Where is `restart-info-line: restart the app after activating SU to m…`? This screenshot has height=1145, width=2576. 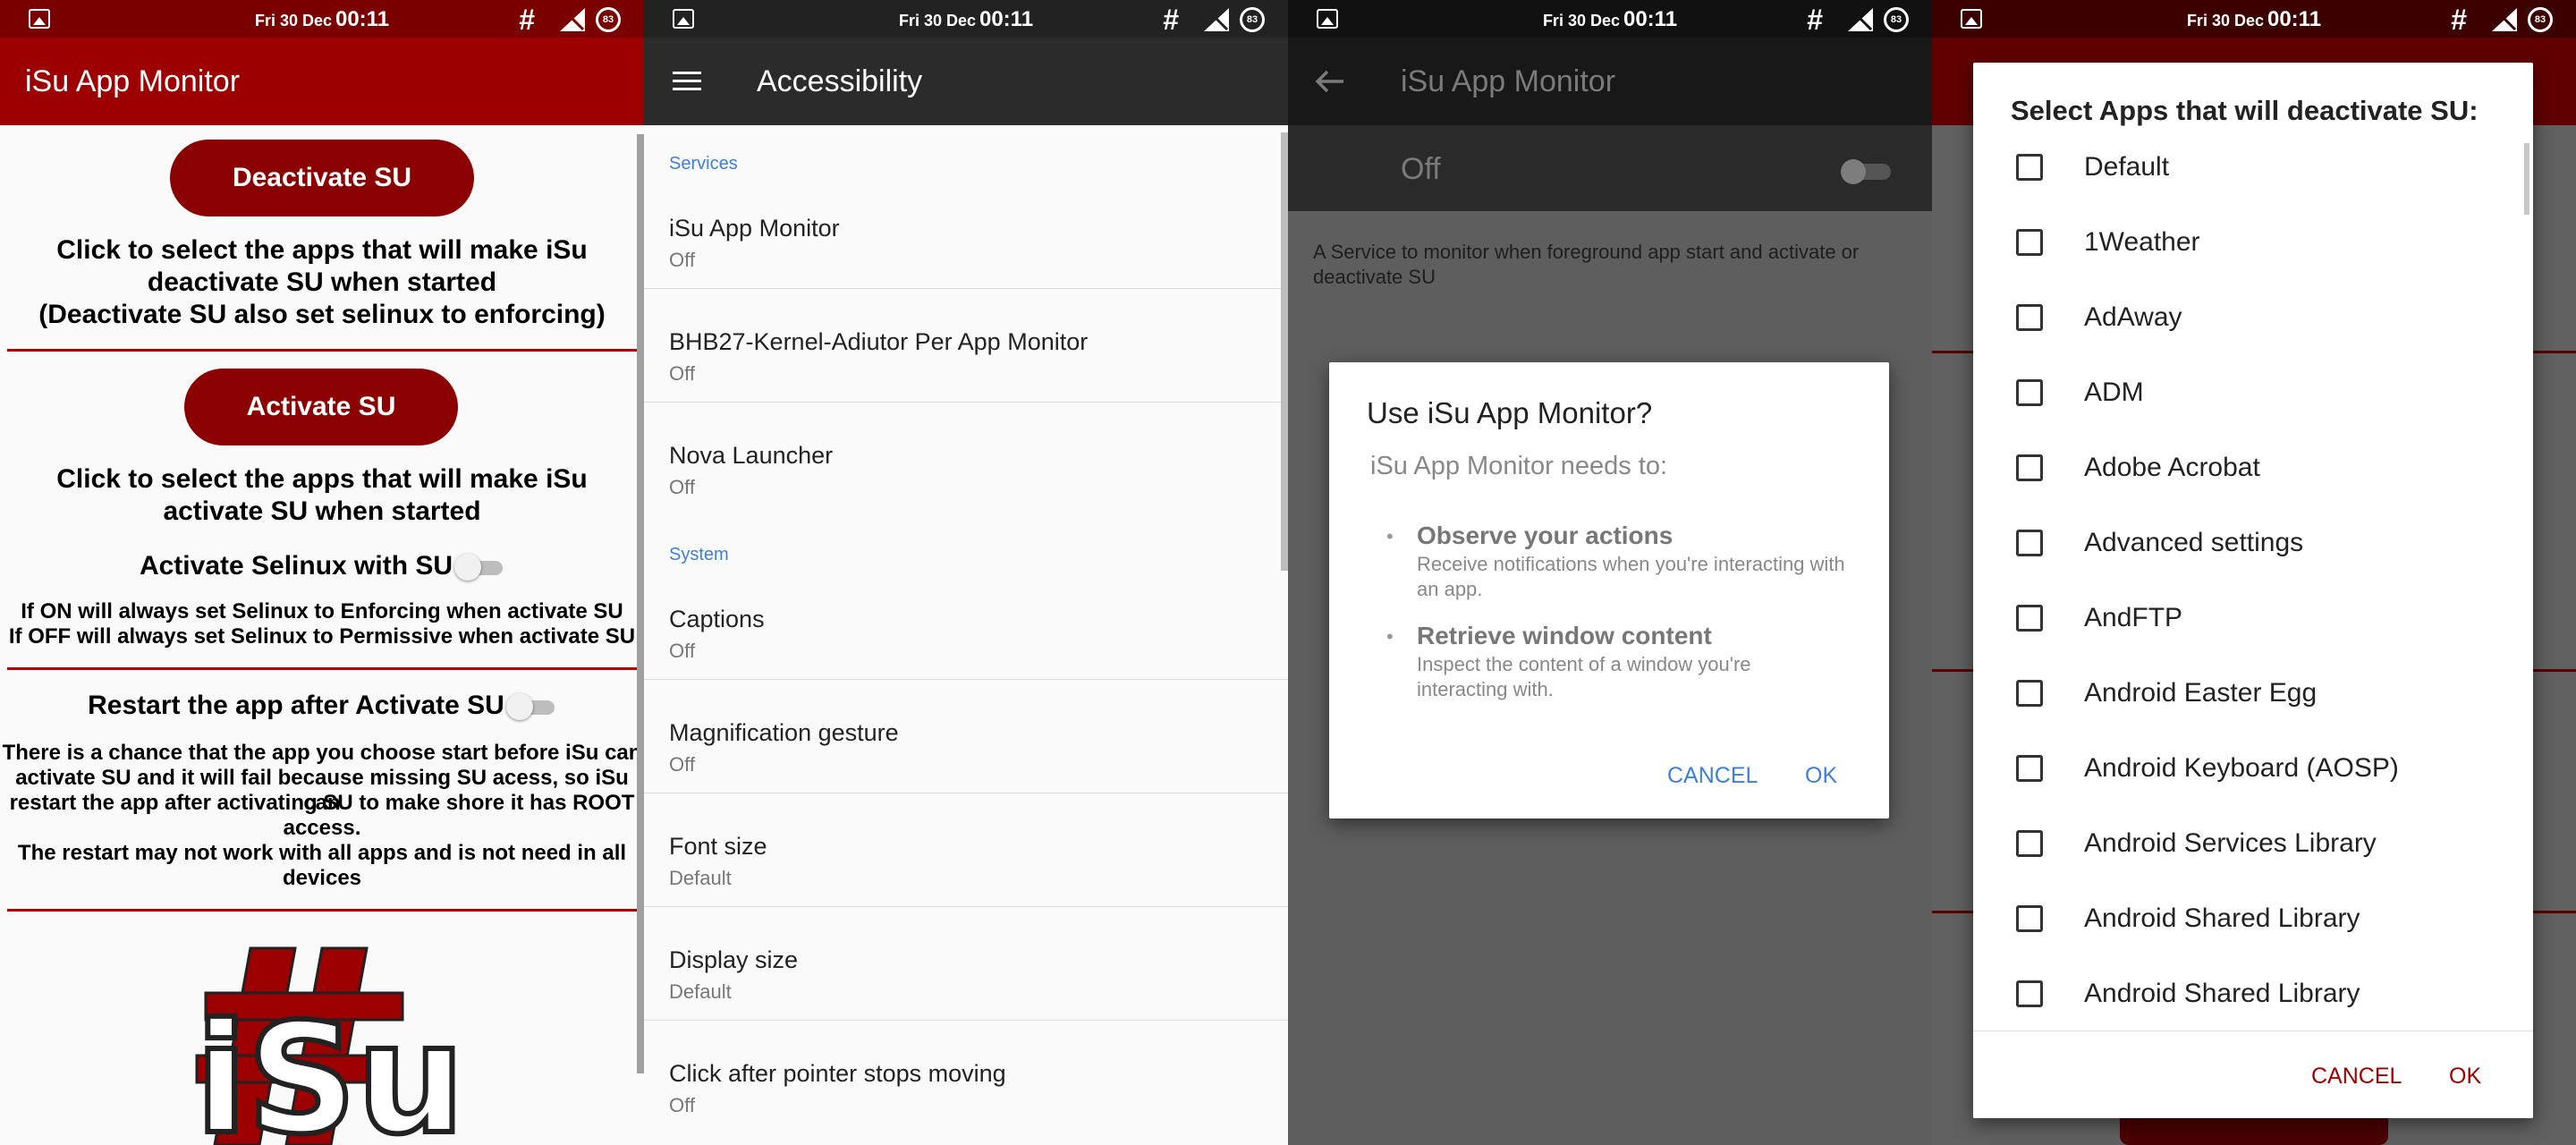
restart-info-line: restart the app after activating SU to m… is located at coordinates (322, 803).